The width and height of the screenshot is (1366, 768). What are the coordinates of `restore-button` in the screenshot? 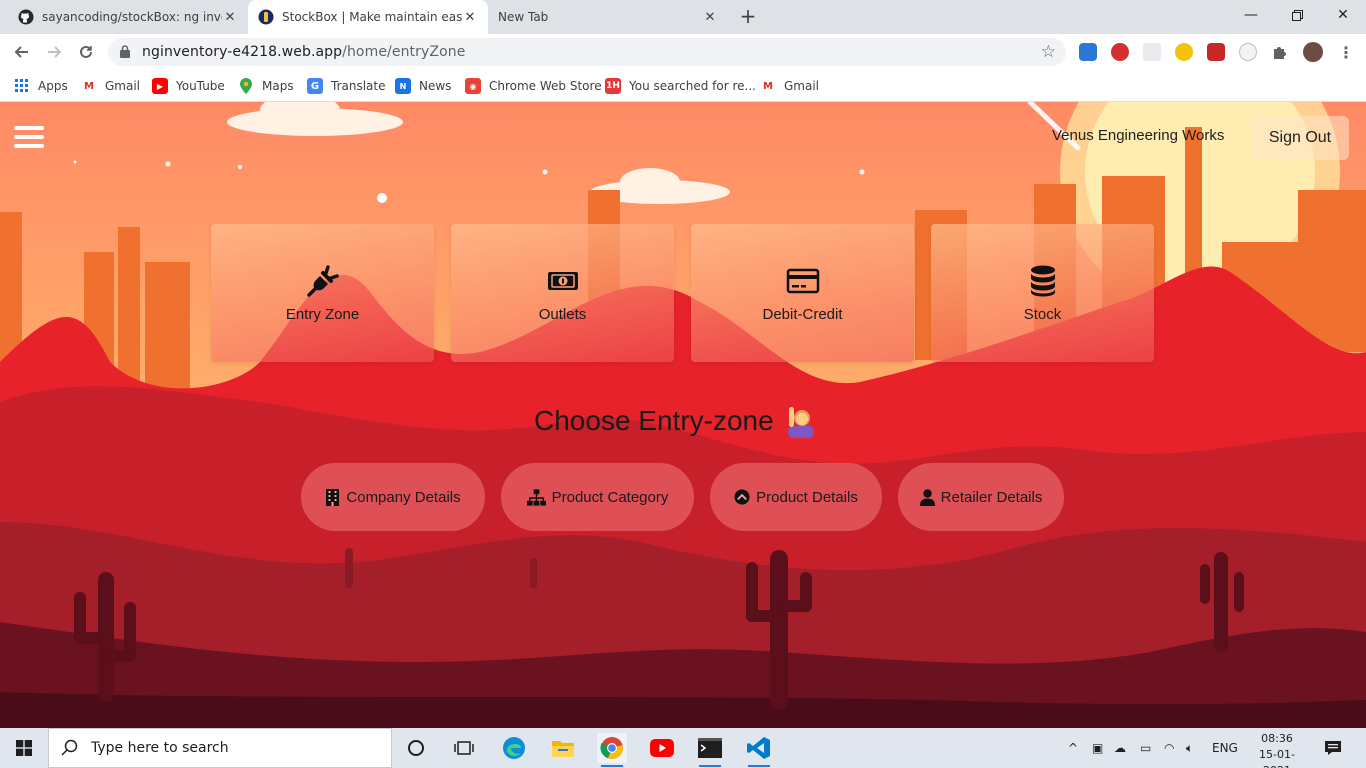 It's located at (1297, 15).